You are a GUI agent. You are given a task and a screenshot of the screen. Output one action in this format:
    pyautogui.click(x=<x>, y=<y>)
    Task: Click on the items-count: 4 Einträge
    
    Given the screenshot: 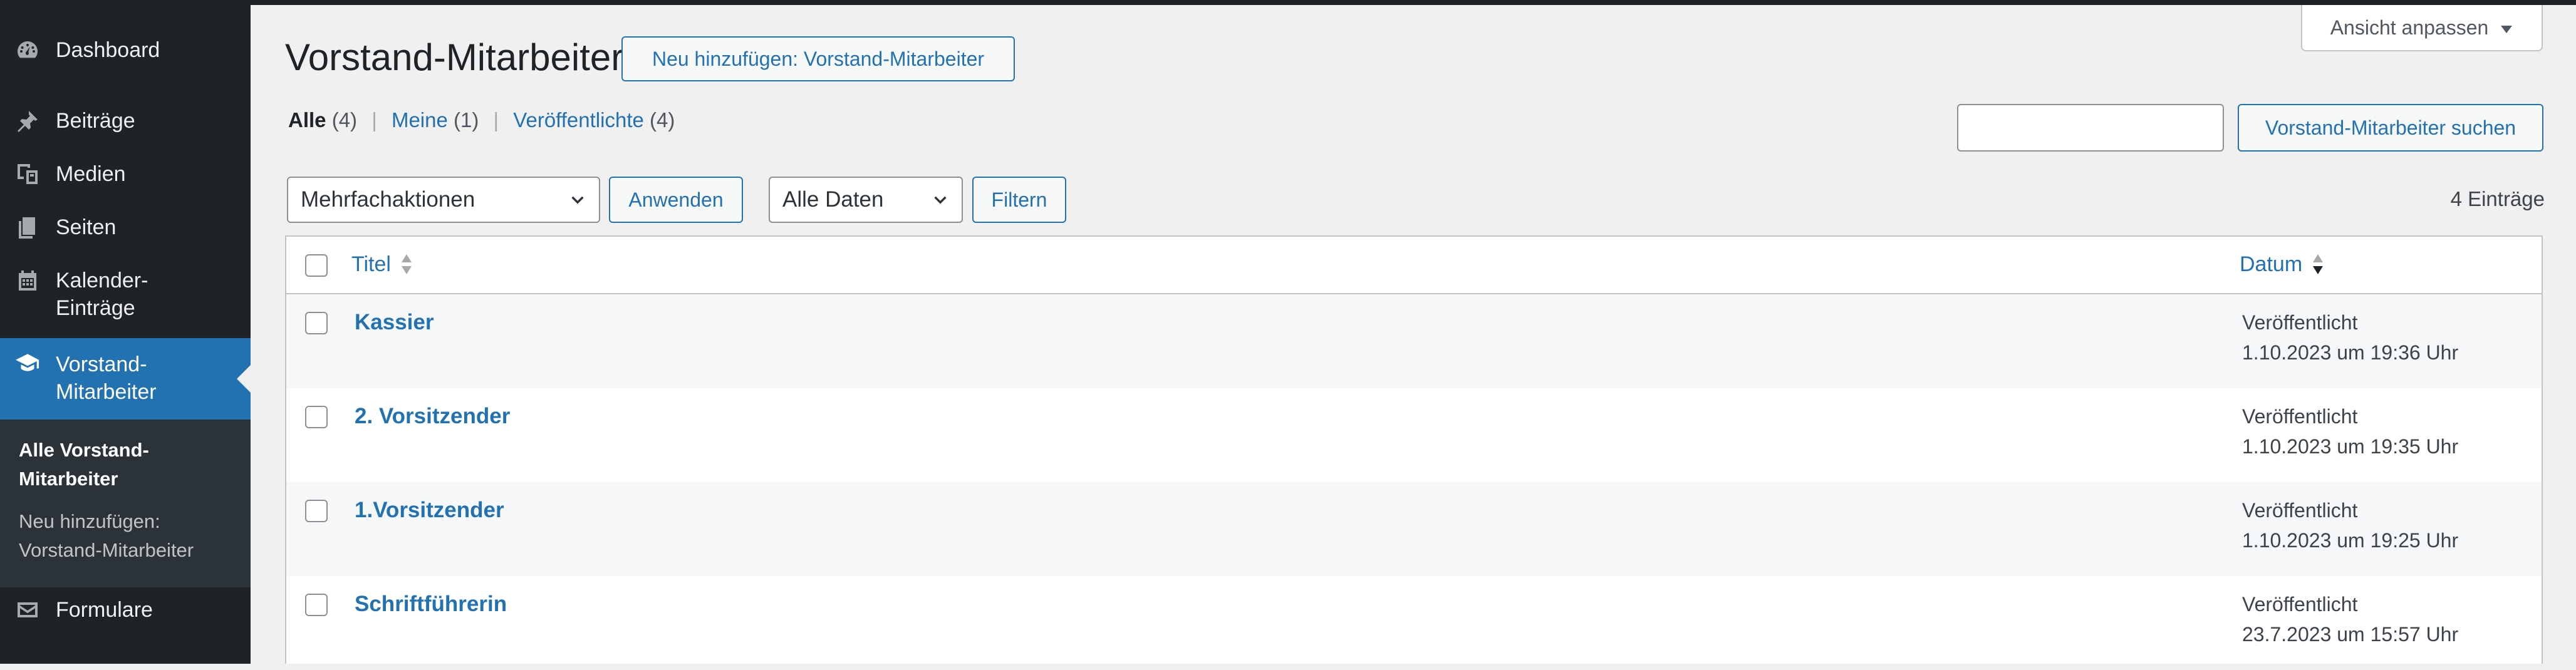 What is the action you would take?
    pyautogui.click(x=2497, y=198)
    